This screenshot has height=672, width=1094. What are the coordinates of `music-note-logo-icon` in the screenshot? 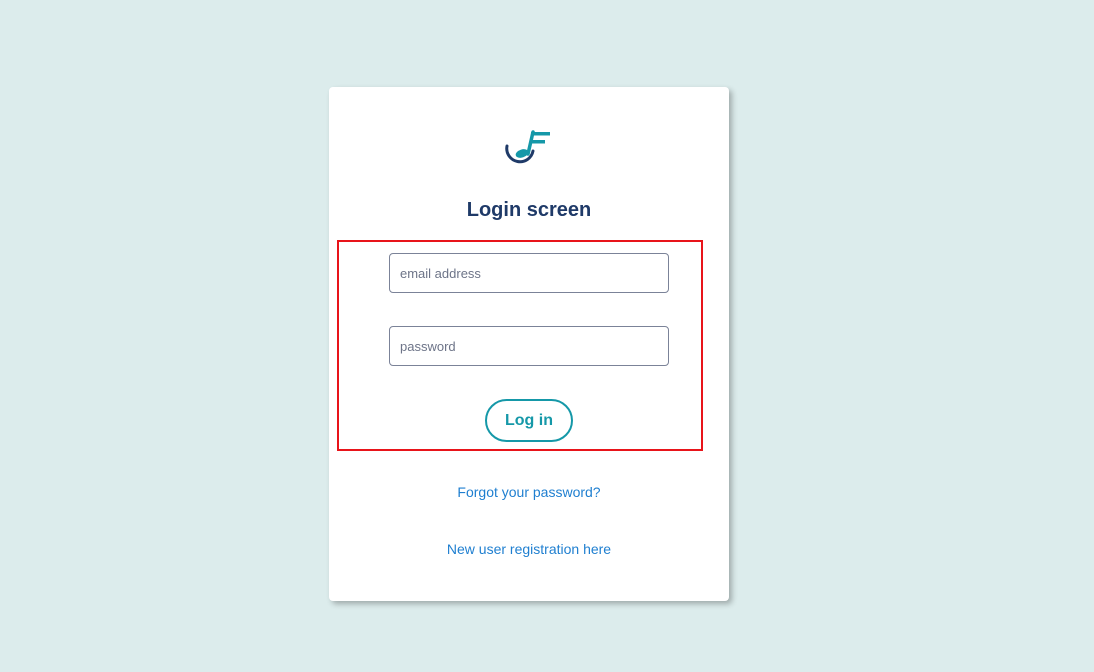 It's located at (527, 147).